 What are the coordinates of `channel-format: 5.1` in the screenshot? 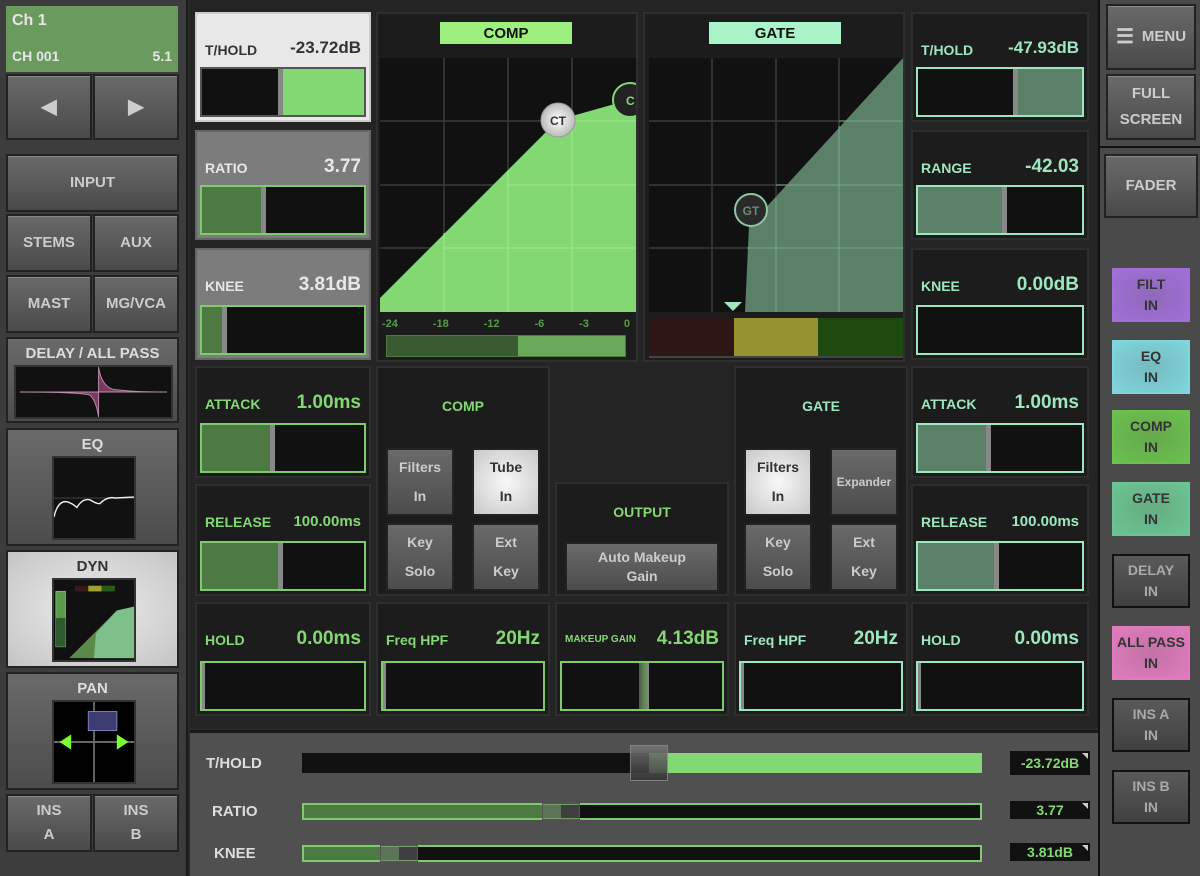 It's located at (162, 56).